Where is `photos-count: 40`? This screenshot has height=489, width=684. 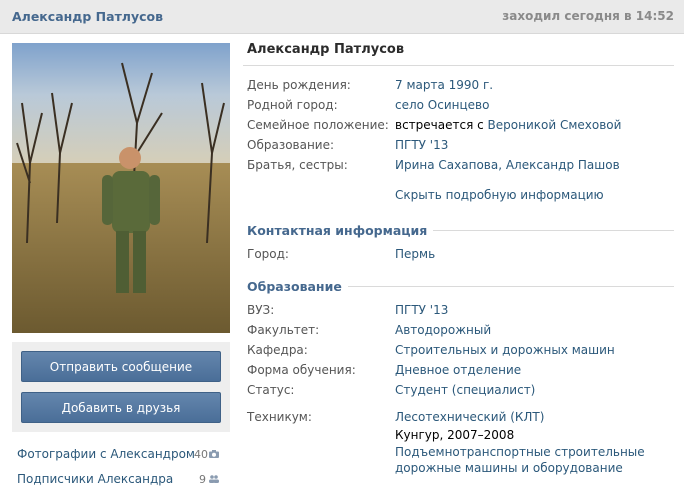 photos-count: 40 is located at coordinates (201, 454).